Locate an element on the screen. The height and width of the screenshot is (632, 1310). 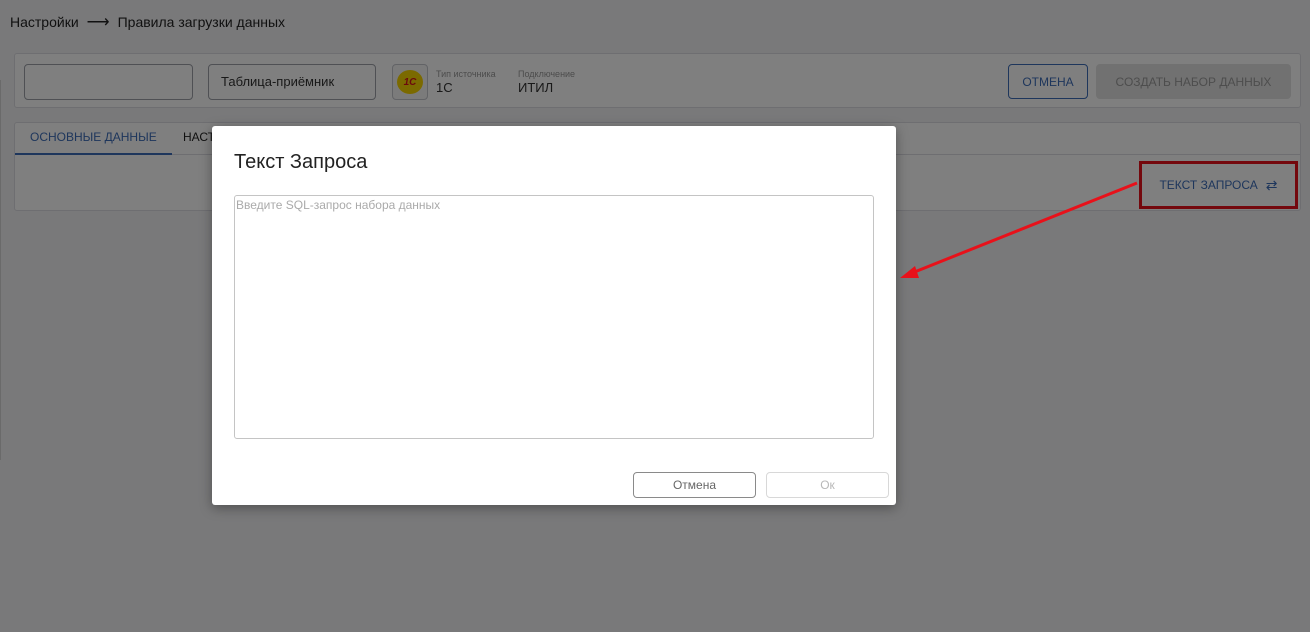
left-divider is located at coordinates (0, 270).